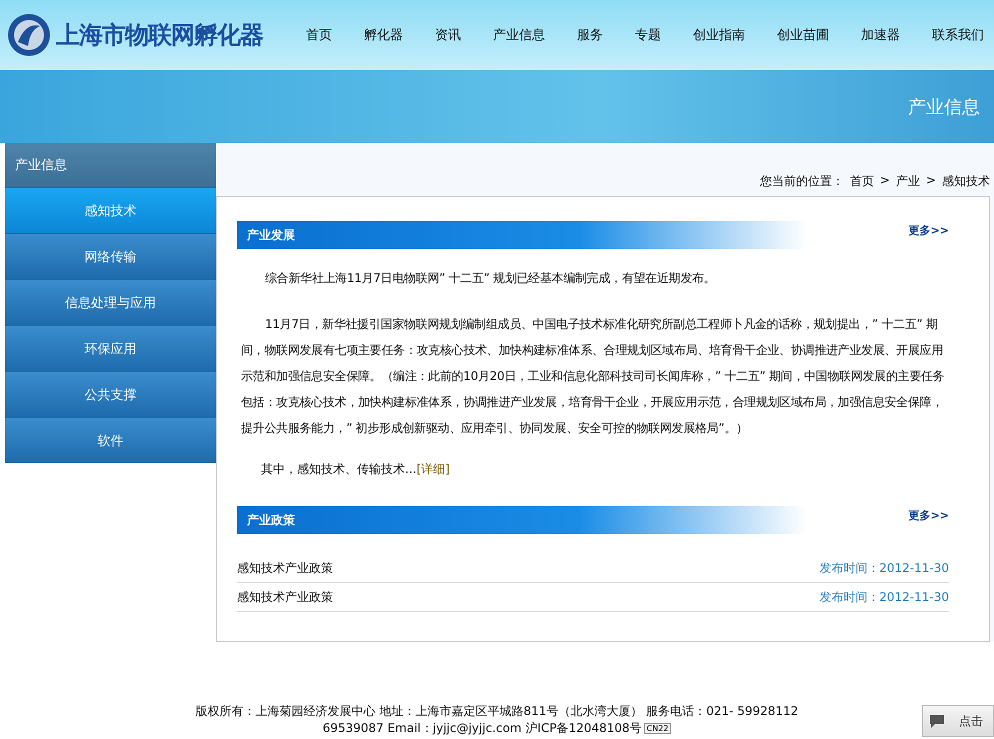 The height and width of the screenshot is (739, 994). Describe the element at coordinates (658, 728) in the screenshot. I see `cnzz-badge: CN22` at that location.